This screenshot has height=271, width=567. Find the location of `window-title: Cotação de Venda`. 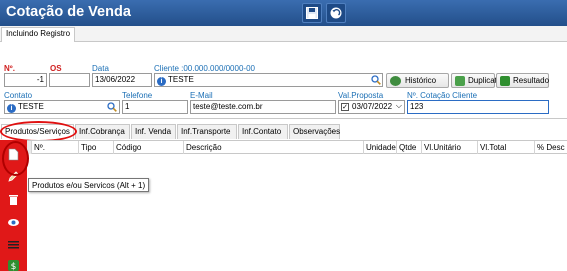

window-title: Cotação de Venda is located at coordinates (68, 12).